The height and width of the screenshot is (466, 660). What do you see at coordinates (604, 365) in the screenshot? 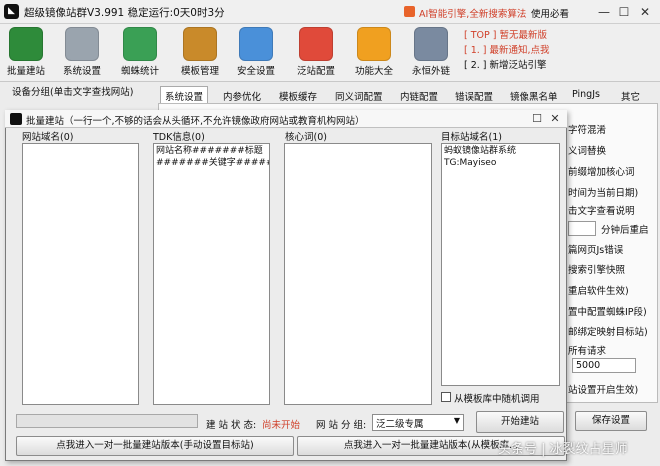
I see `requests-value-input: 5000` at bounding box center [604, 365].